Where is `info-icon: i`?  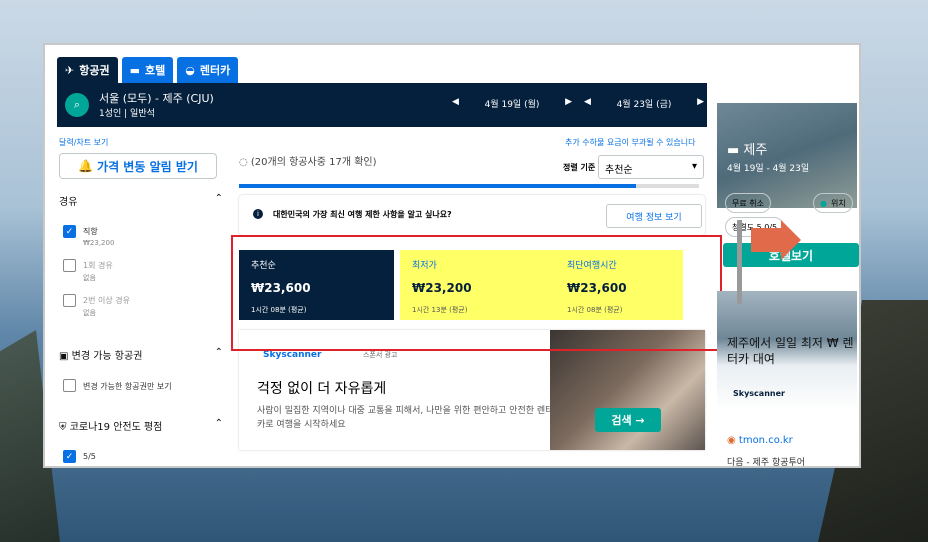 info-icon: i is located at coordinates (258, 214).